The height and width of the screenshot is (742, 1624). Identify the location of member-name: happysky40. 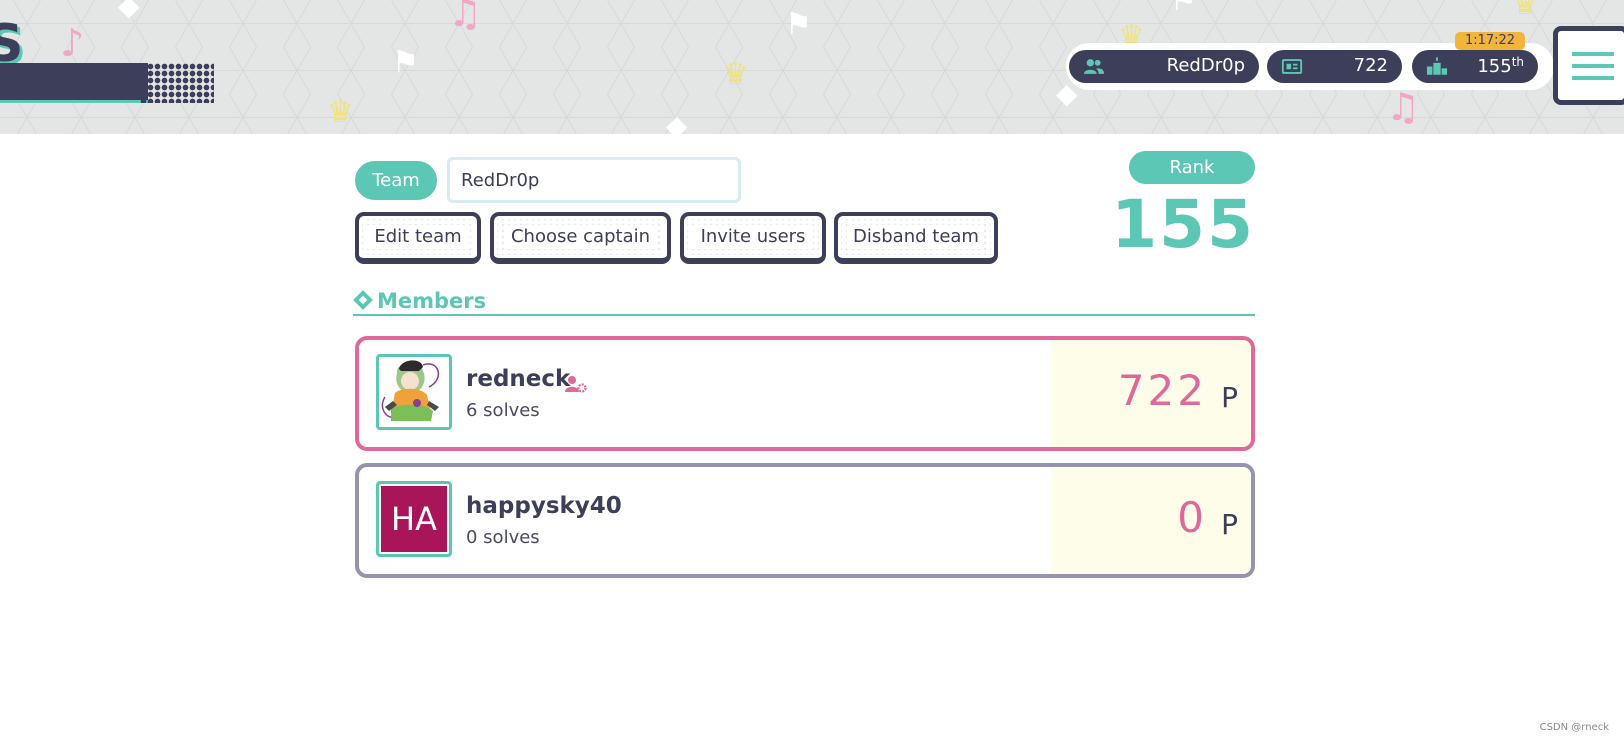
(544, 506).